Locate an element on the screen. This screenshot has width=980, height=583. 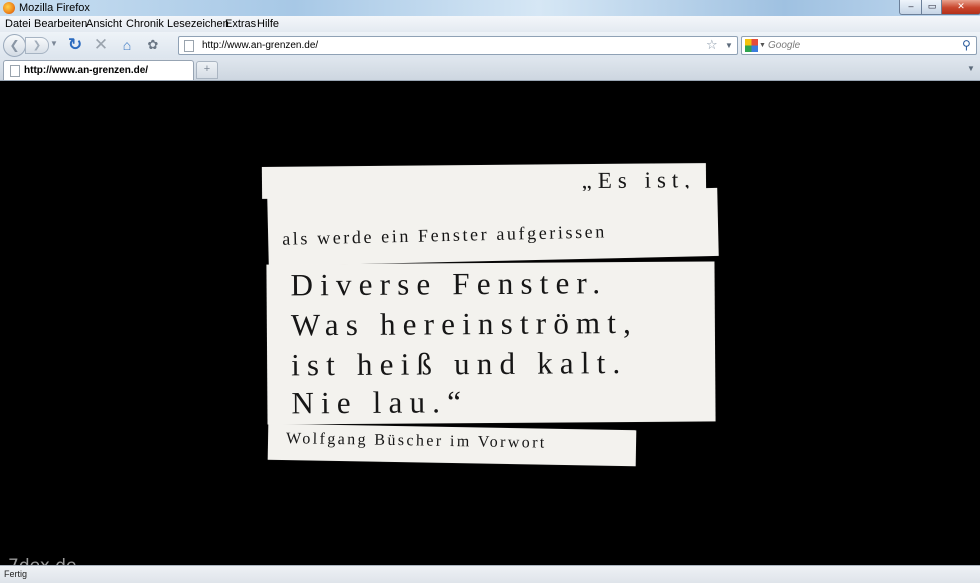
address-text: http://www.an-grenzen.de/ is located at coordinates (260, 45).